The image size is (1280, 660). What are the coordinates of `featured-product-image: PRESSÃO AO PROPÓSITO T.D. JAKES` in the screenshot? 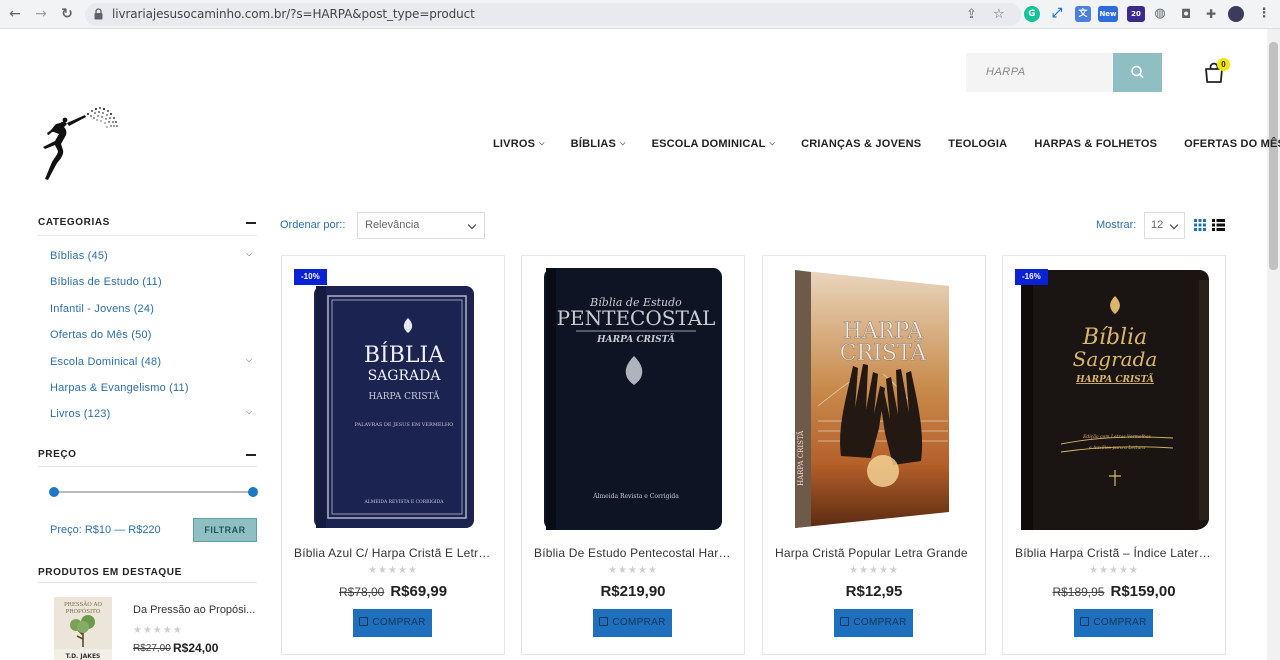 It's located at (83, 628).